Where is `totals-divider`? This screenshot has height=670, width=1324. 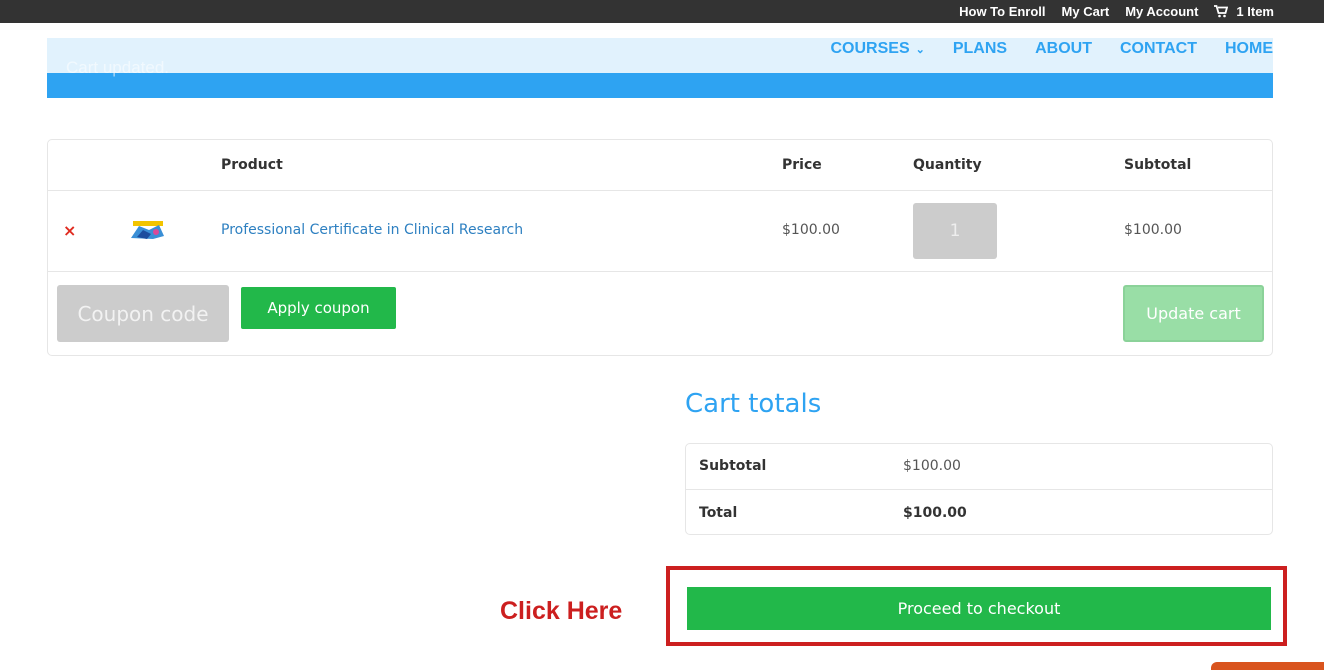
totals-divider is located at coordinates (979, 489).